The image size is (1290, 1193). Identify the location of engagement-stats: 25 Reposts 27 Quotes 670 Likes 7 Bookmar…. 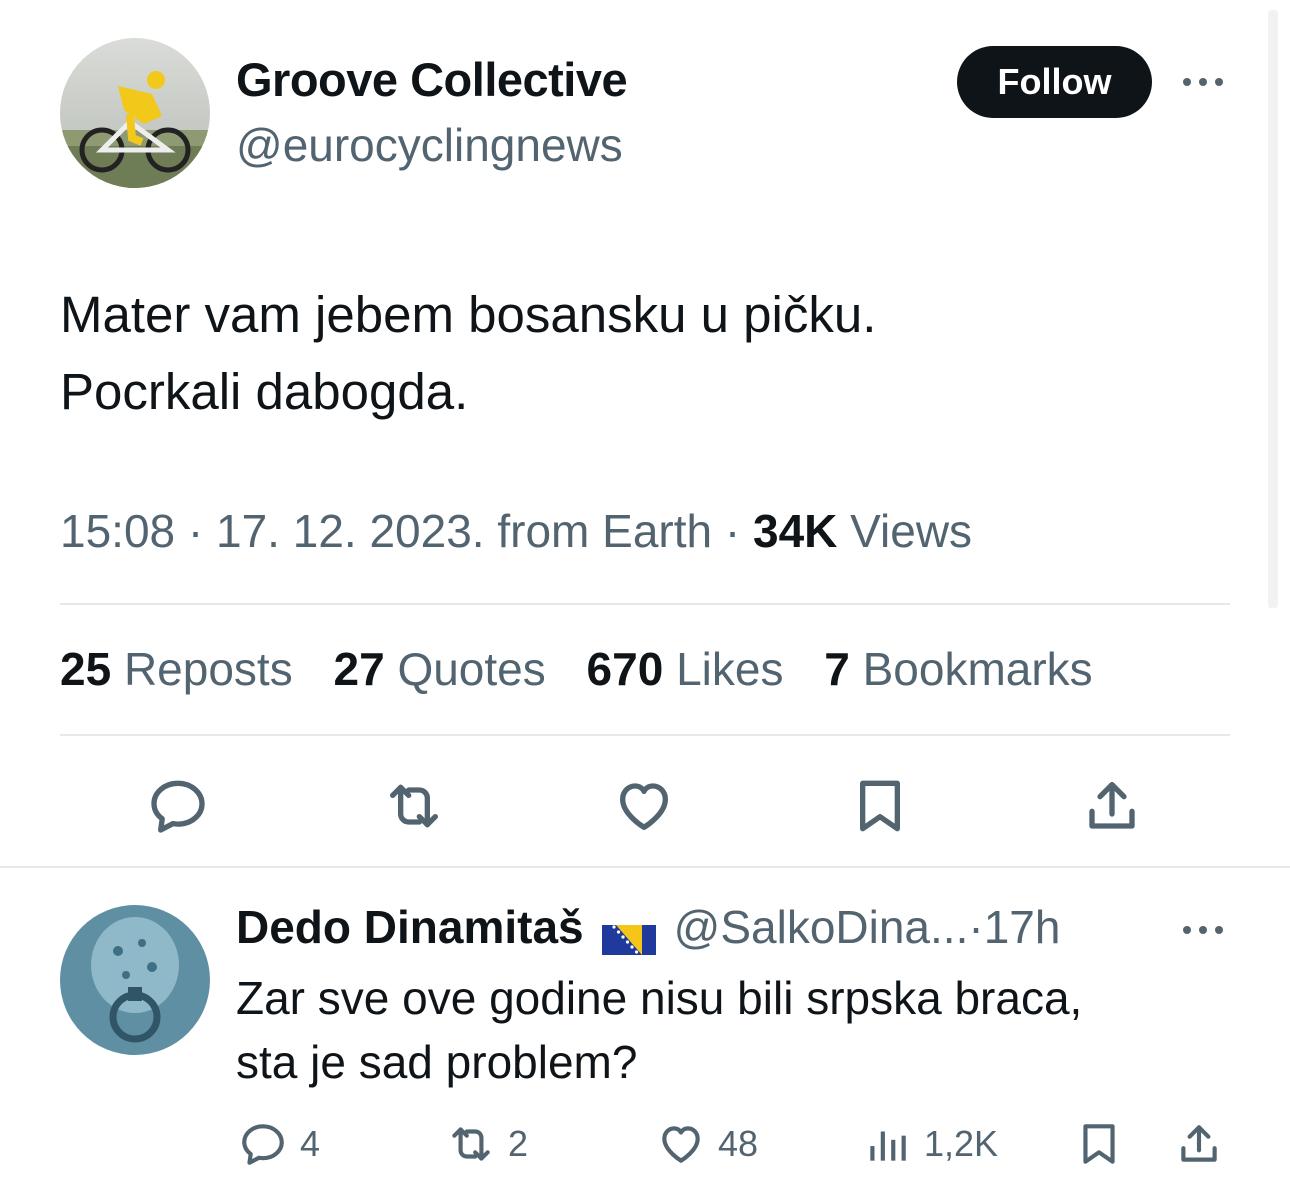
(590, 669).